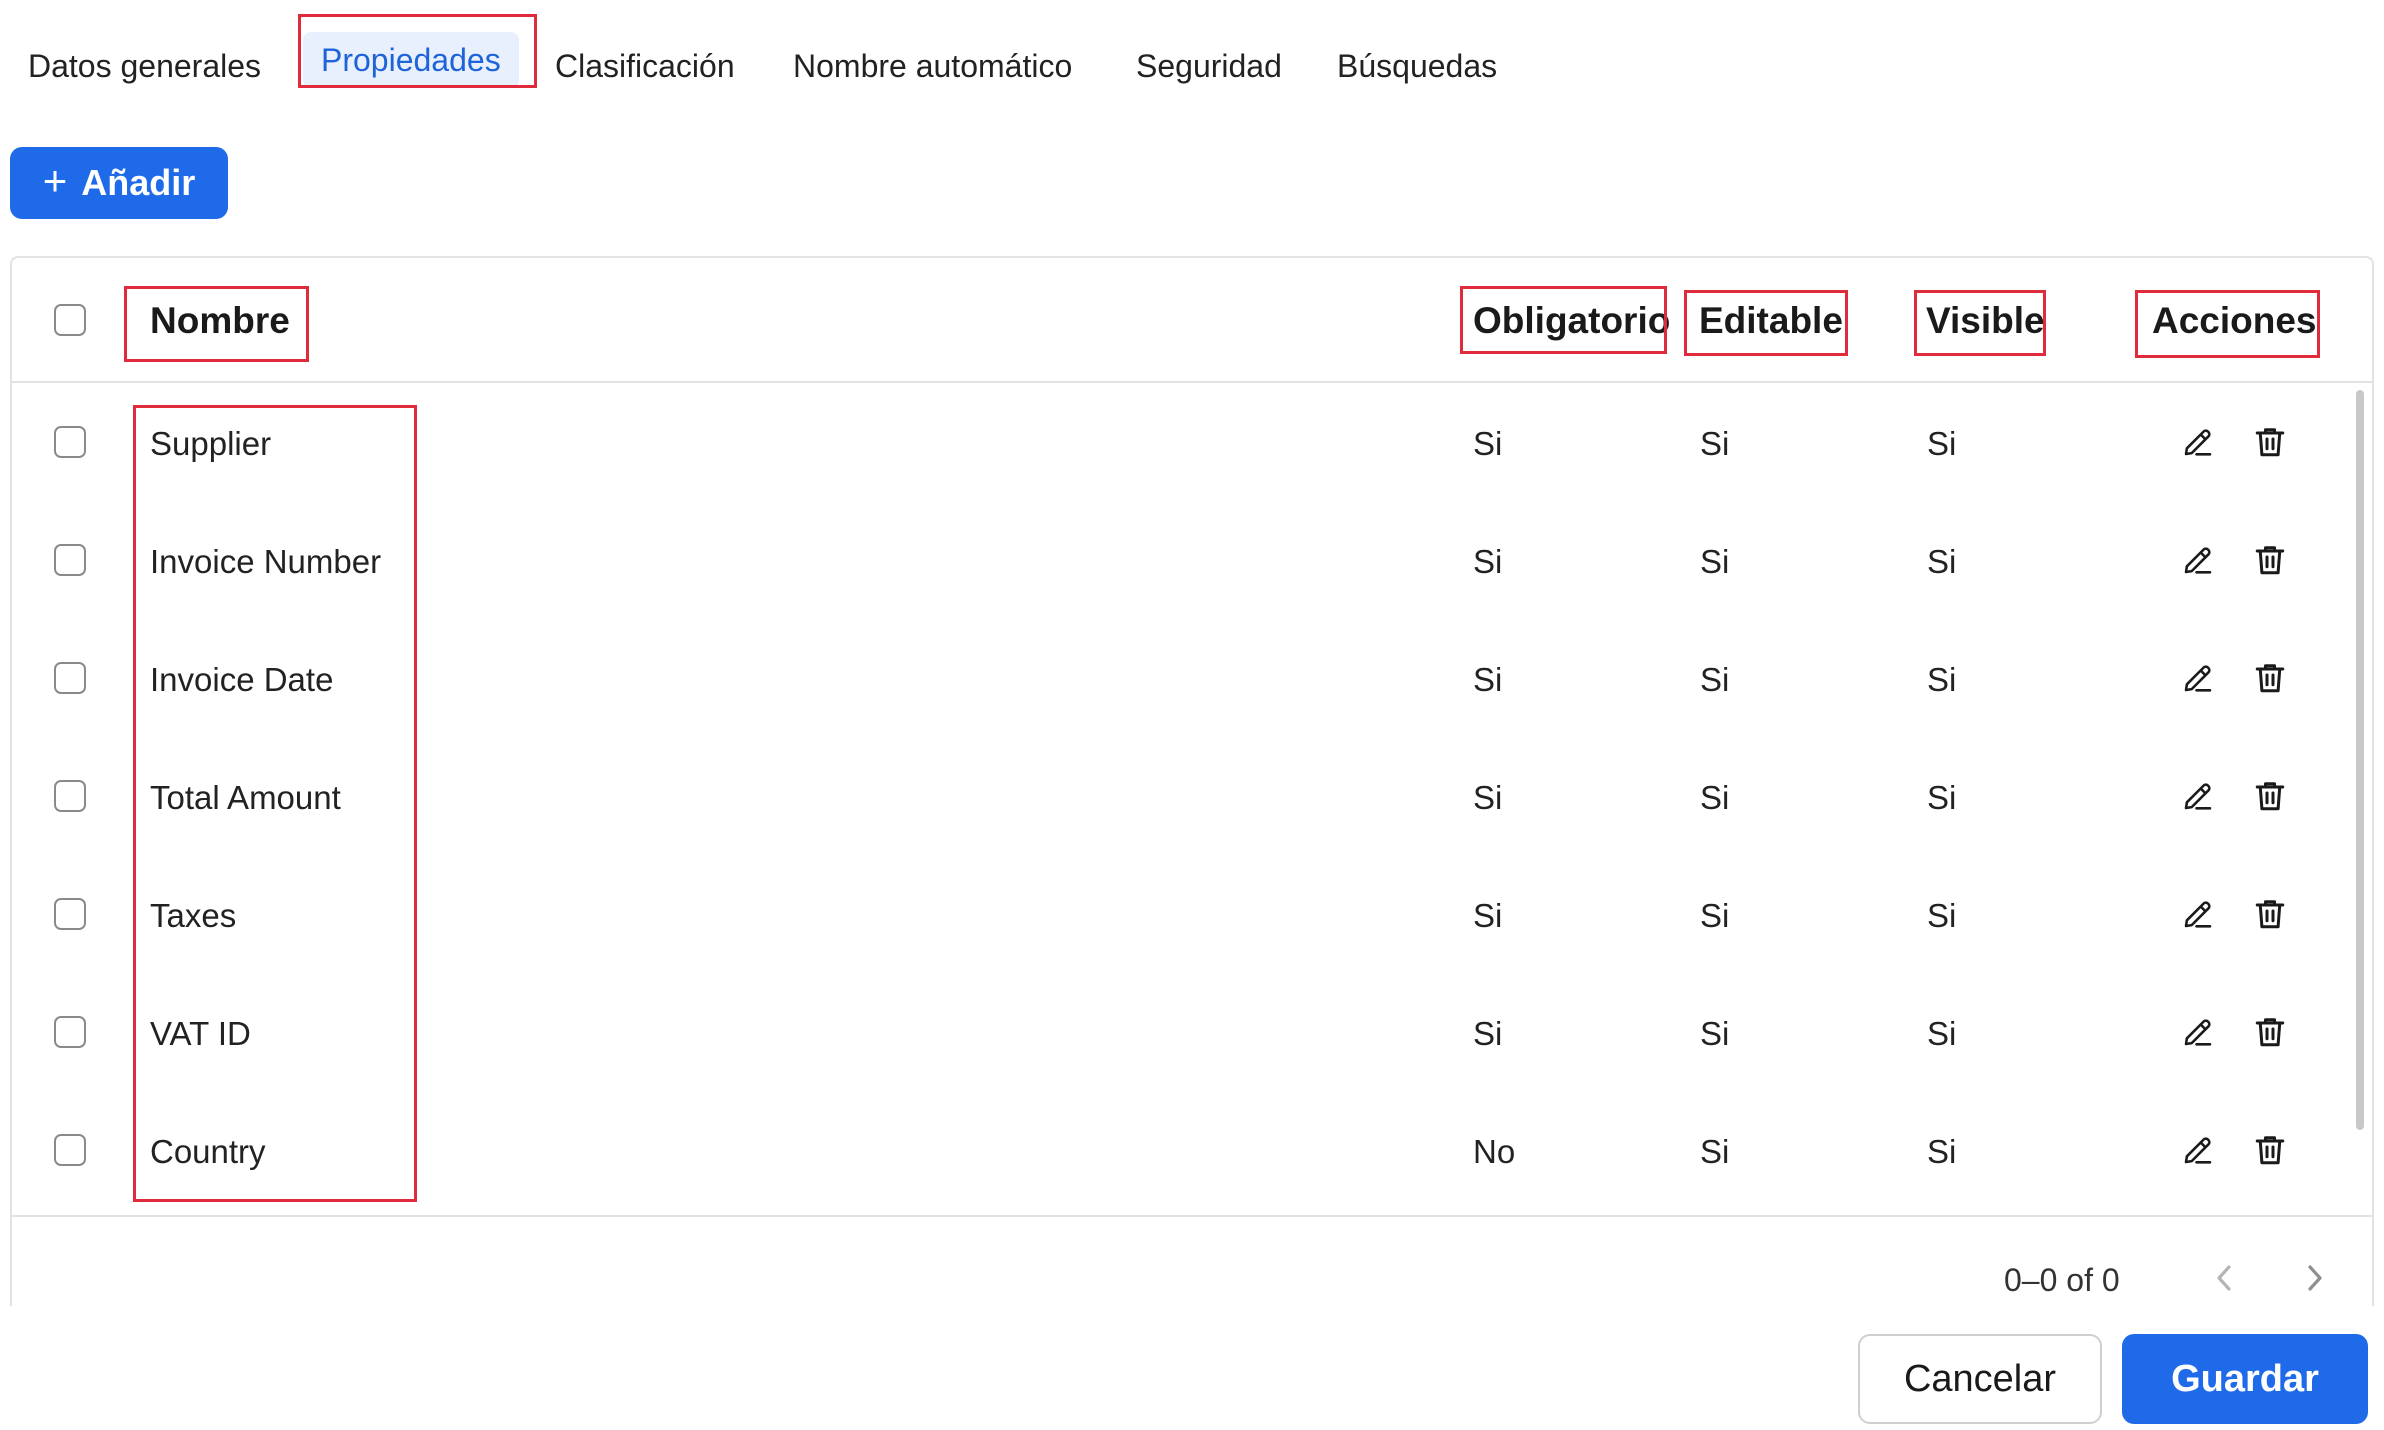  What do you see at coordinates (1985, 320) in the screenshot?
I see `column-header-visible: Visible` at bounding box center [1985, 320].